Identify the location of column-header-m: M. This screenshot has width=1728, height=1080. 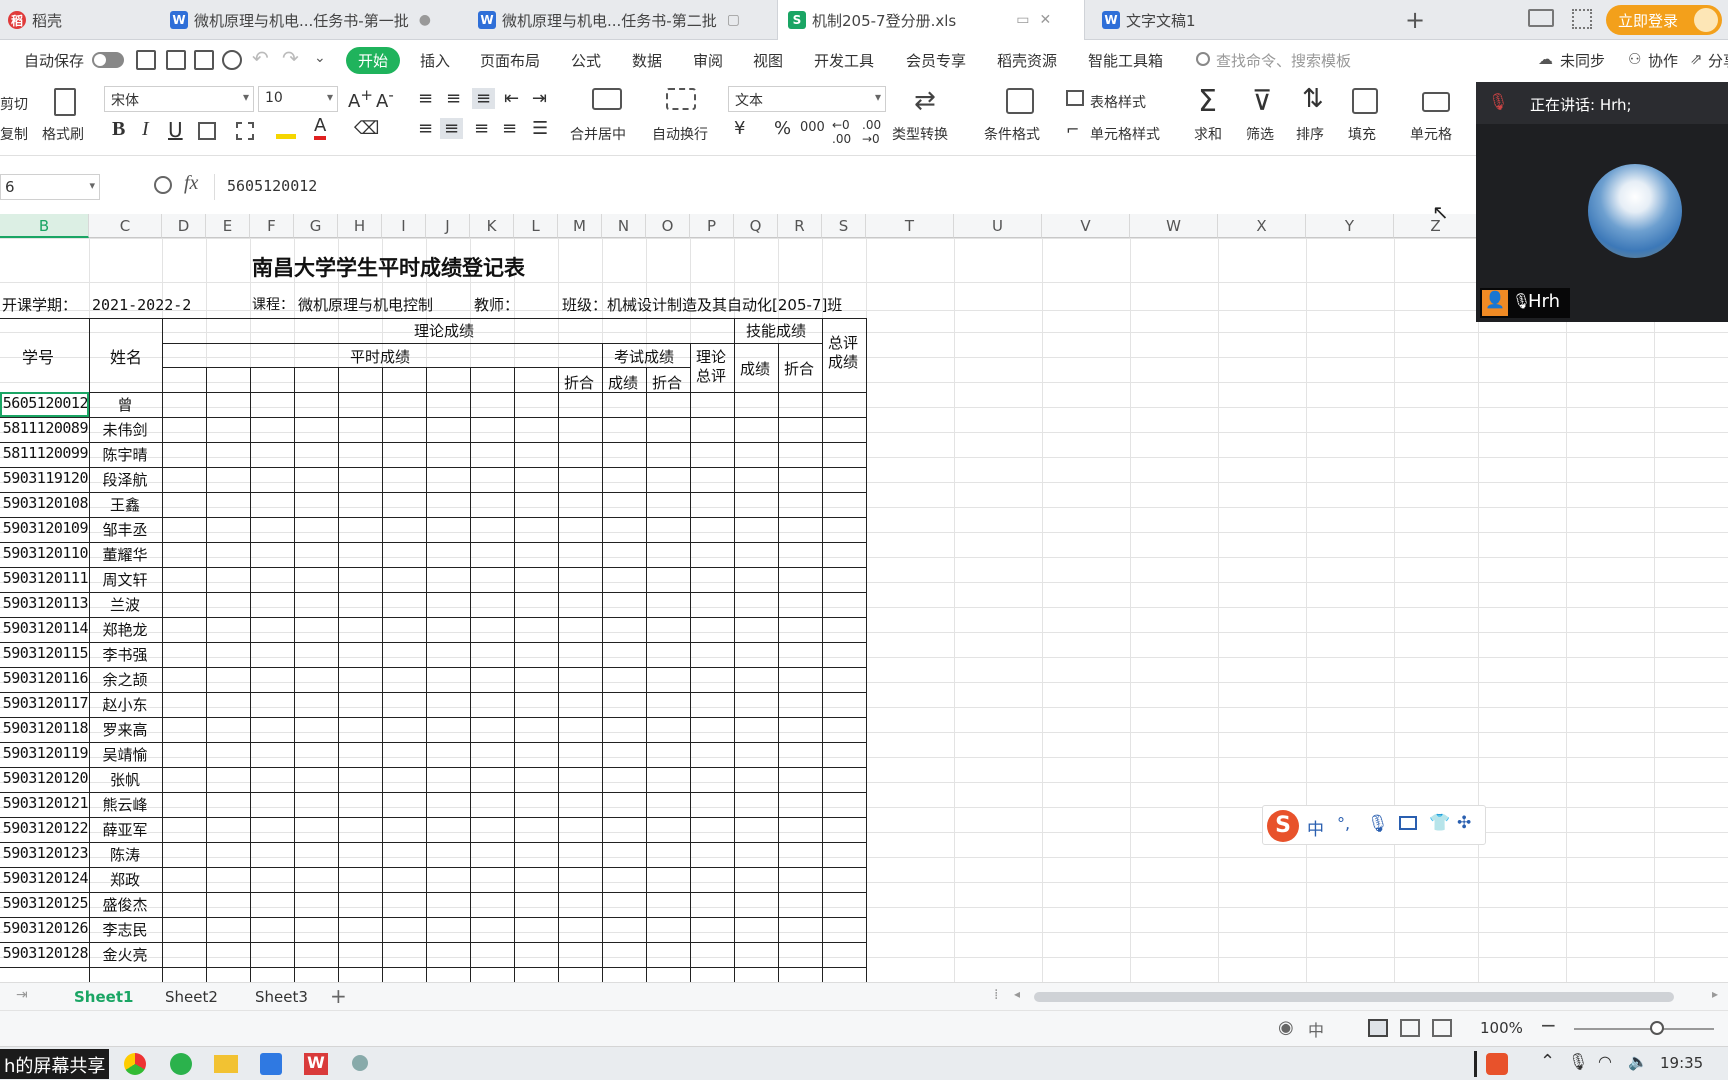
(580, 226).